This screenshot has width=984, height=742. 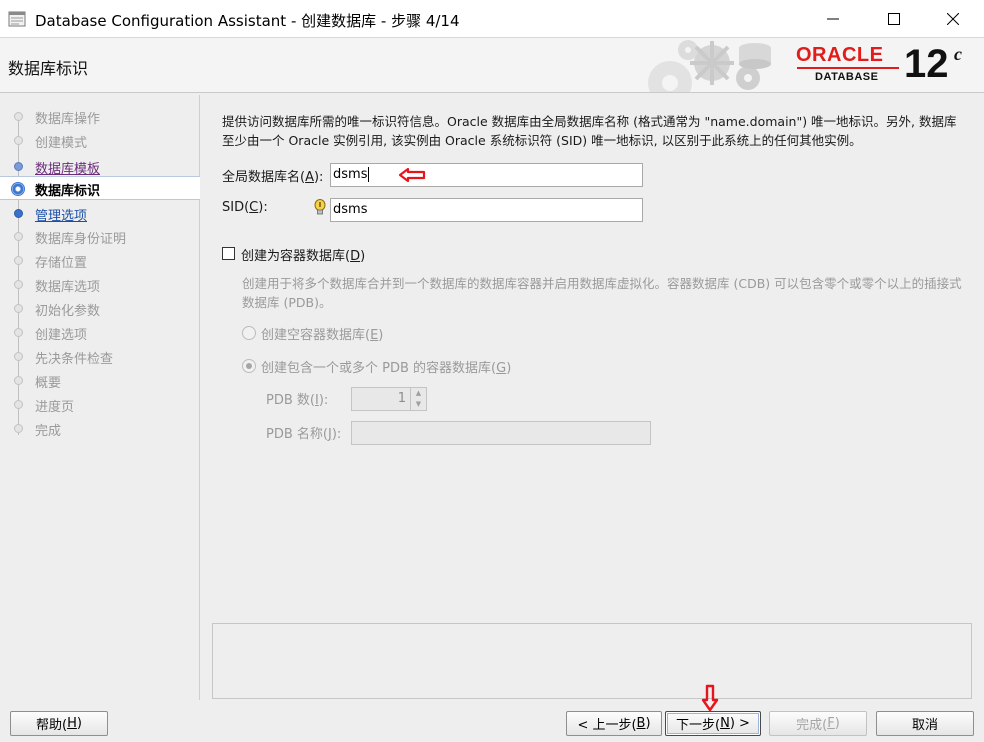 I want to click on container-db-checkbox-label: 创建为容器数据库(D), so click(x=303, y=254).